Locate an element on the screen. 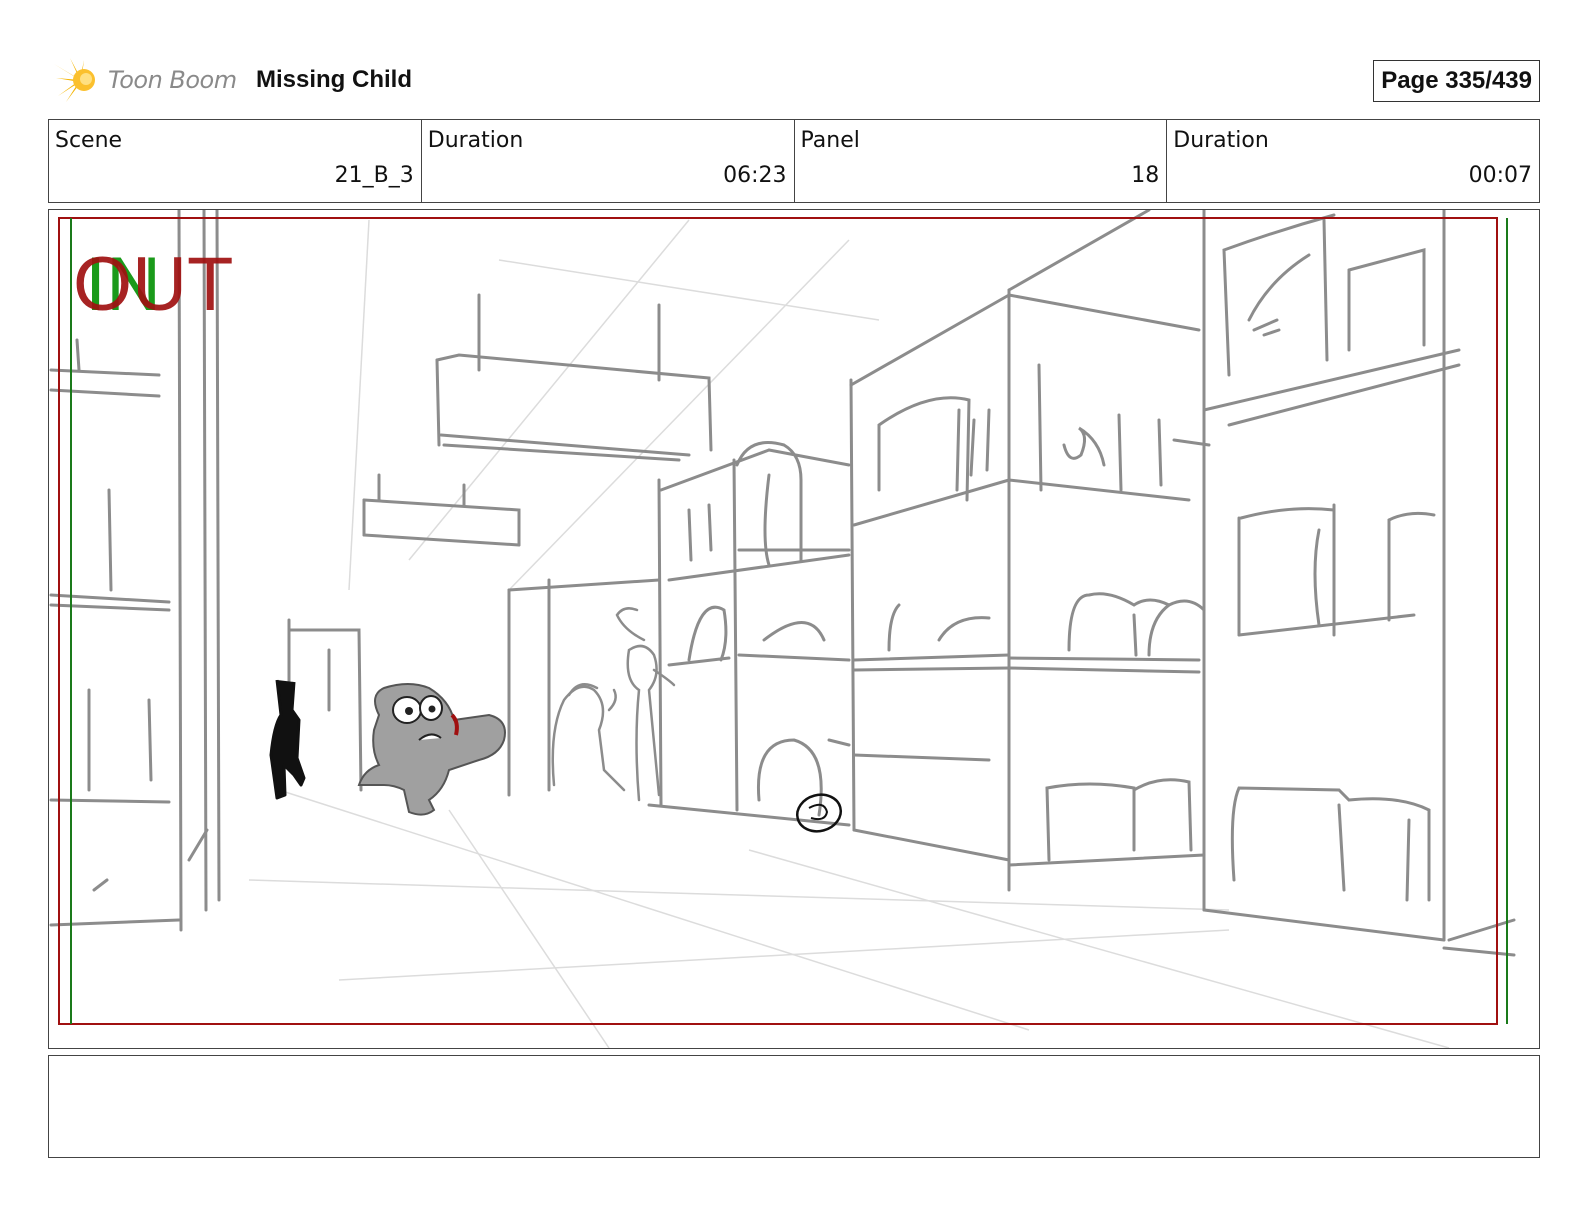 This screenshot has width=1584, height=1224. toon-boom-logo: Toon Boom is located at coordinates (147, 80).